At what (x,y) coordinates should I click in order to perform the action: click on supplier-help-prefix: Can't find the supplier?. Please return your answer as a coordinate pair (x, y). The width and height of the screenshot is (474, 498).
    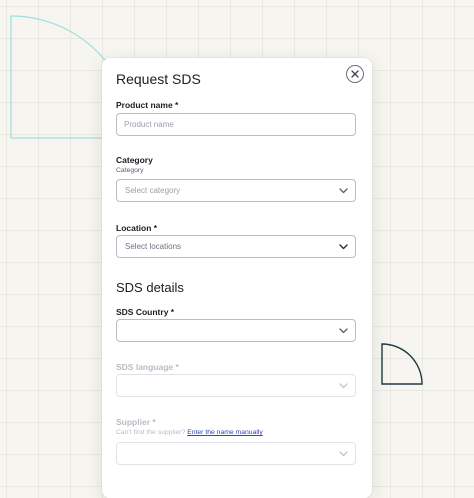
    Looking at the image, I should click on (151, 432).